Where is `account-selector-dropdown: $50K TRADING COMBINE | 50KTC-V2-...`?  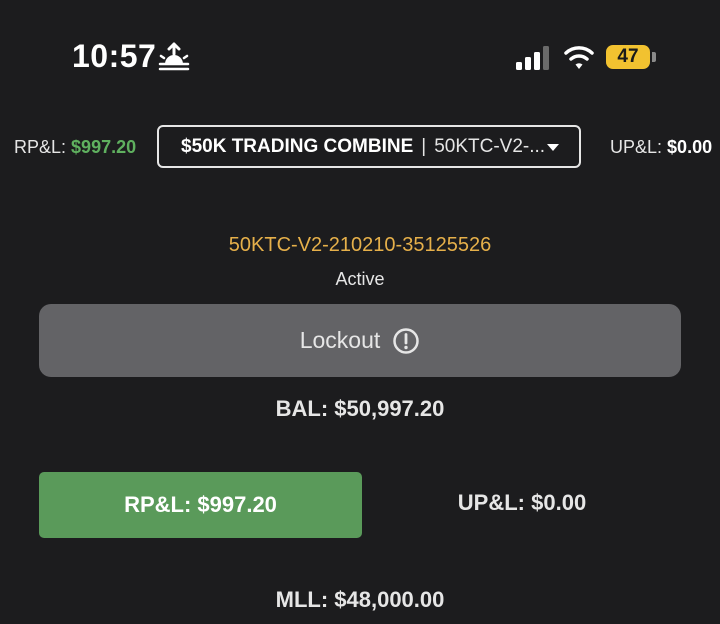
account-selector-dropdown: $50K TRADING COMBINE | 50KTC-V2-... is located at coordinates (369, 146).